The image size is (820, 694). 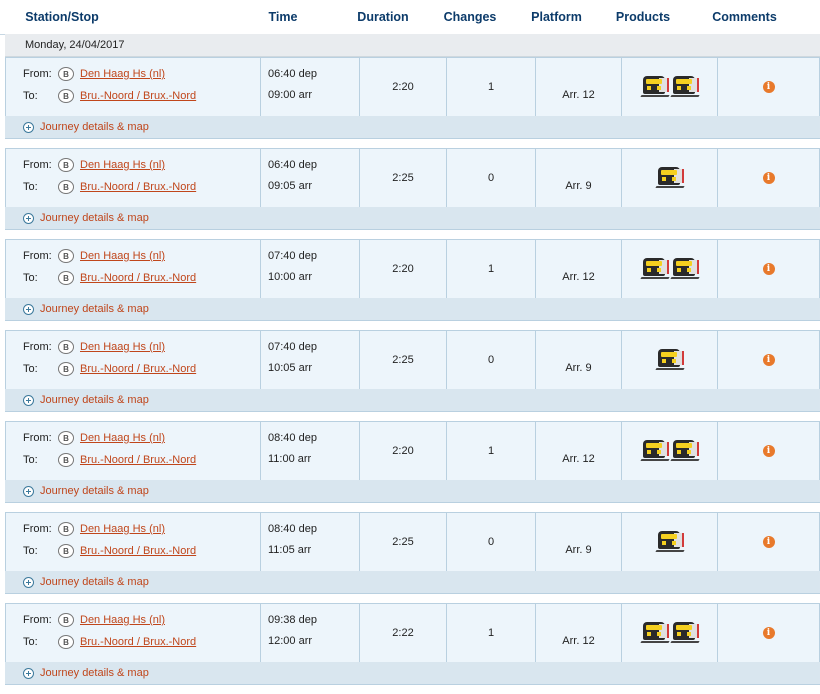 What do you see at coordinates (403, 451) in the screenshot?
I see `duration-cell: 2:20` at bounding box center [403, 451].